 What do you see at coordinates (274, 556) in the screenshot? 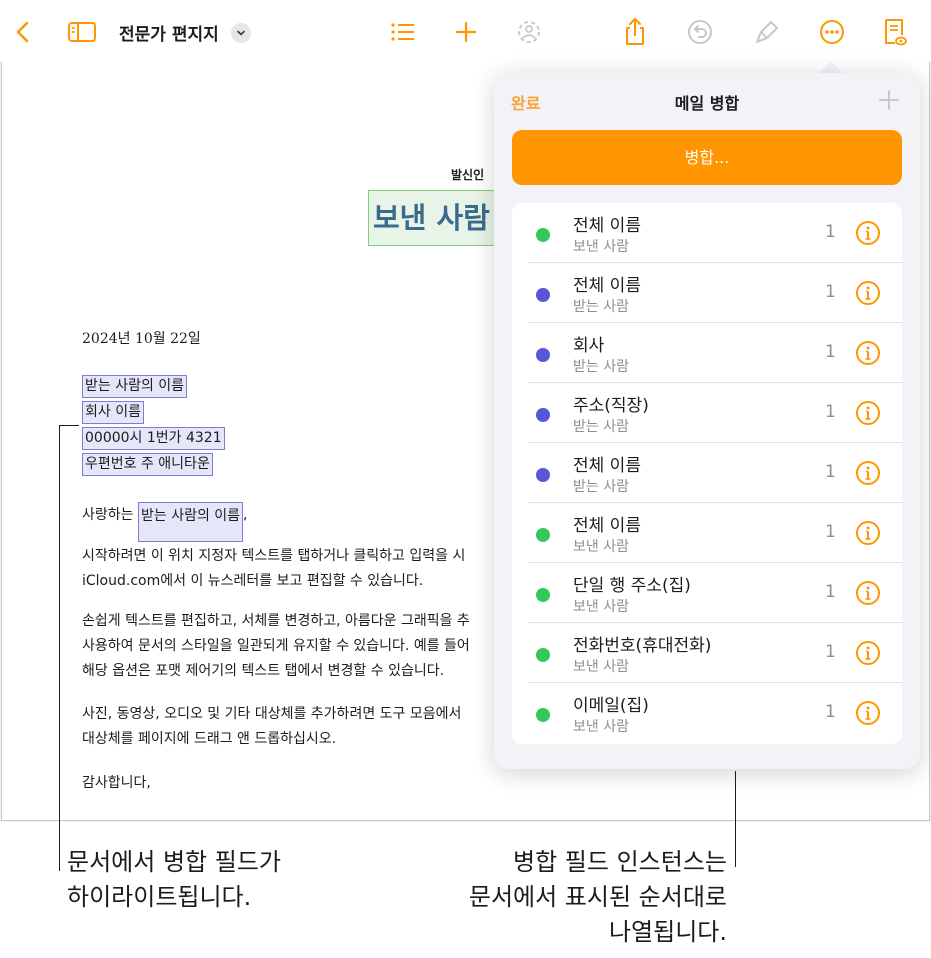
I see `body-paragraph-1-line: 시작하려면 이 위치 지정자 텍스트를 탭하거나 클릭하고 입력을 시` at bounding box center [274, 556].